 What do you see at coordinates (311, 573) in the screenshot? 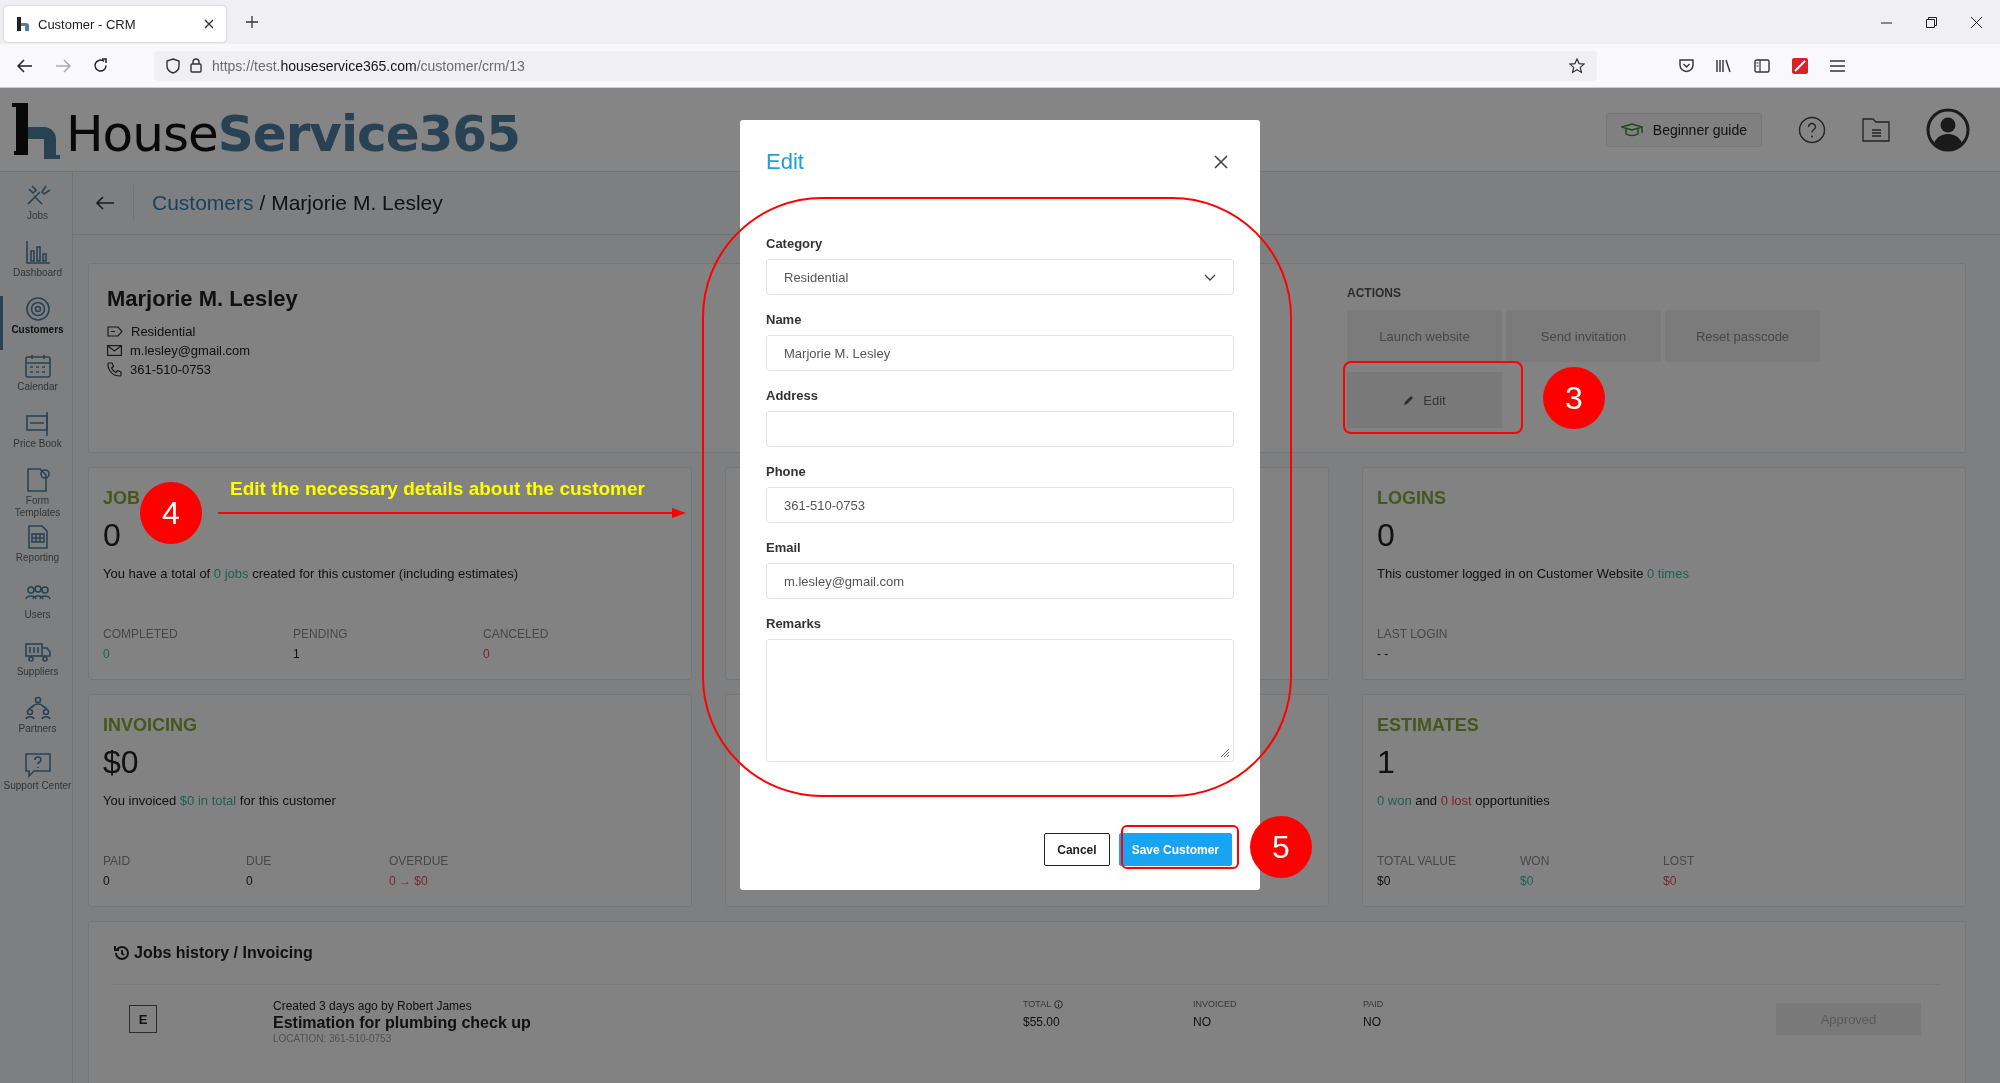
I see `card-description: You have a total of 0 jobs created for this customer (including estimates)` at bounding box center [311, 573].